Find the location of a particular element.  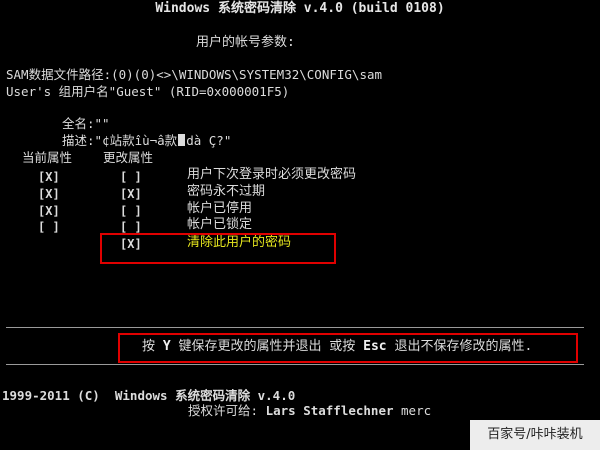

app-title: Windows 系统密码清除 v.4.0 (build 0108) is located at coordinates (300, 8).